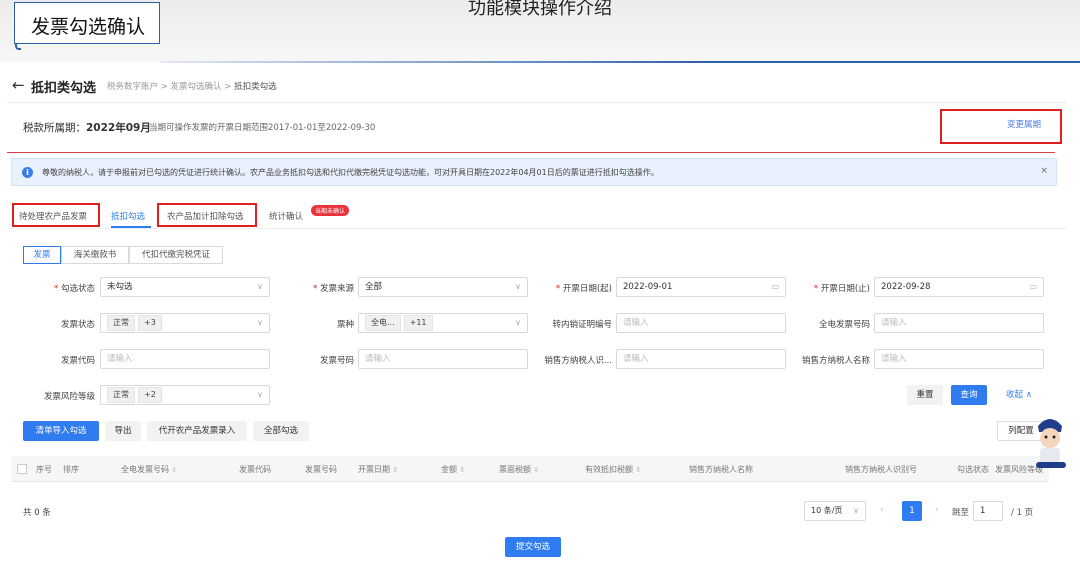  Describe the element at coordinates (537, 228) in the screenshot. I see `tabs-divider` at that location.